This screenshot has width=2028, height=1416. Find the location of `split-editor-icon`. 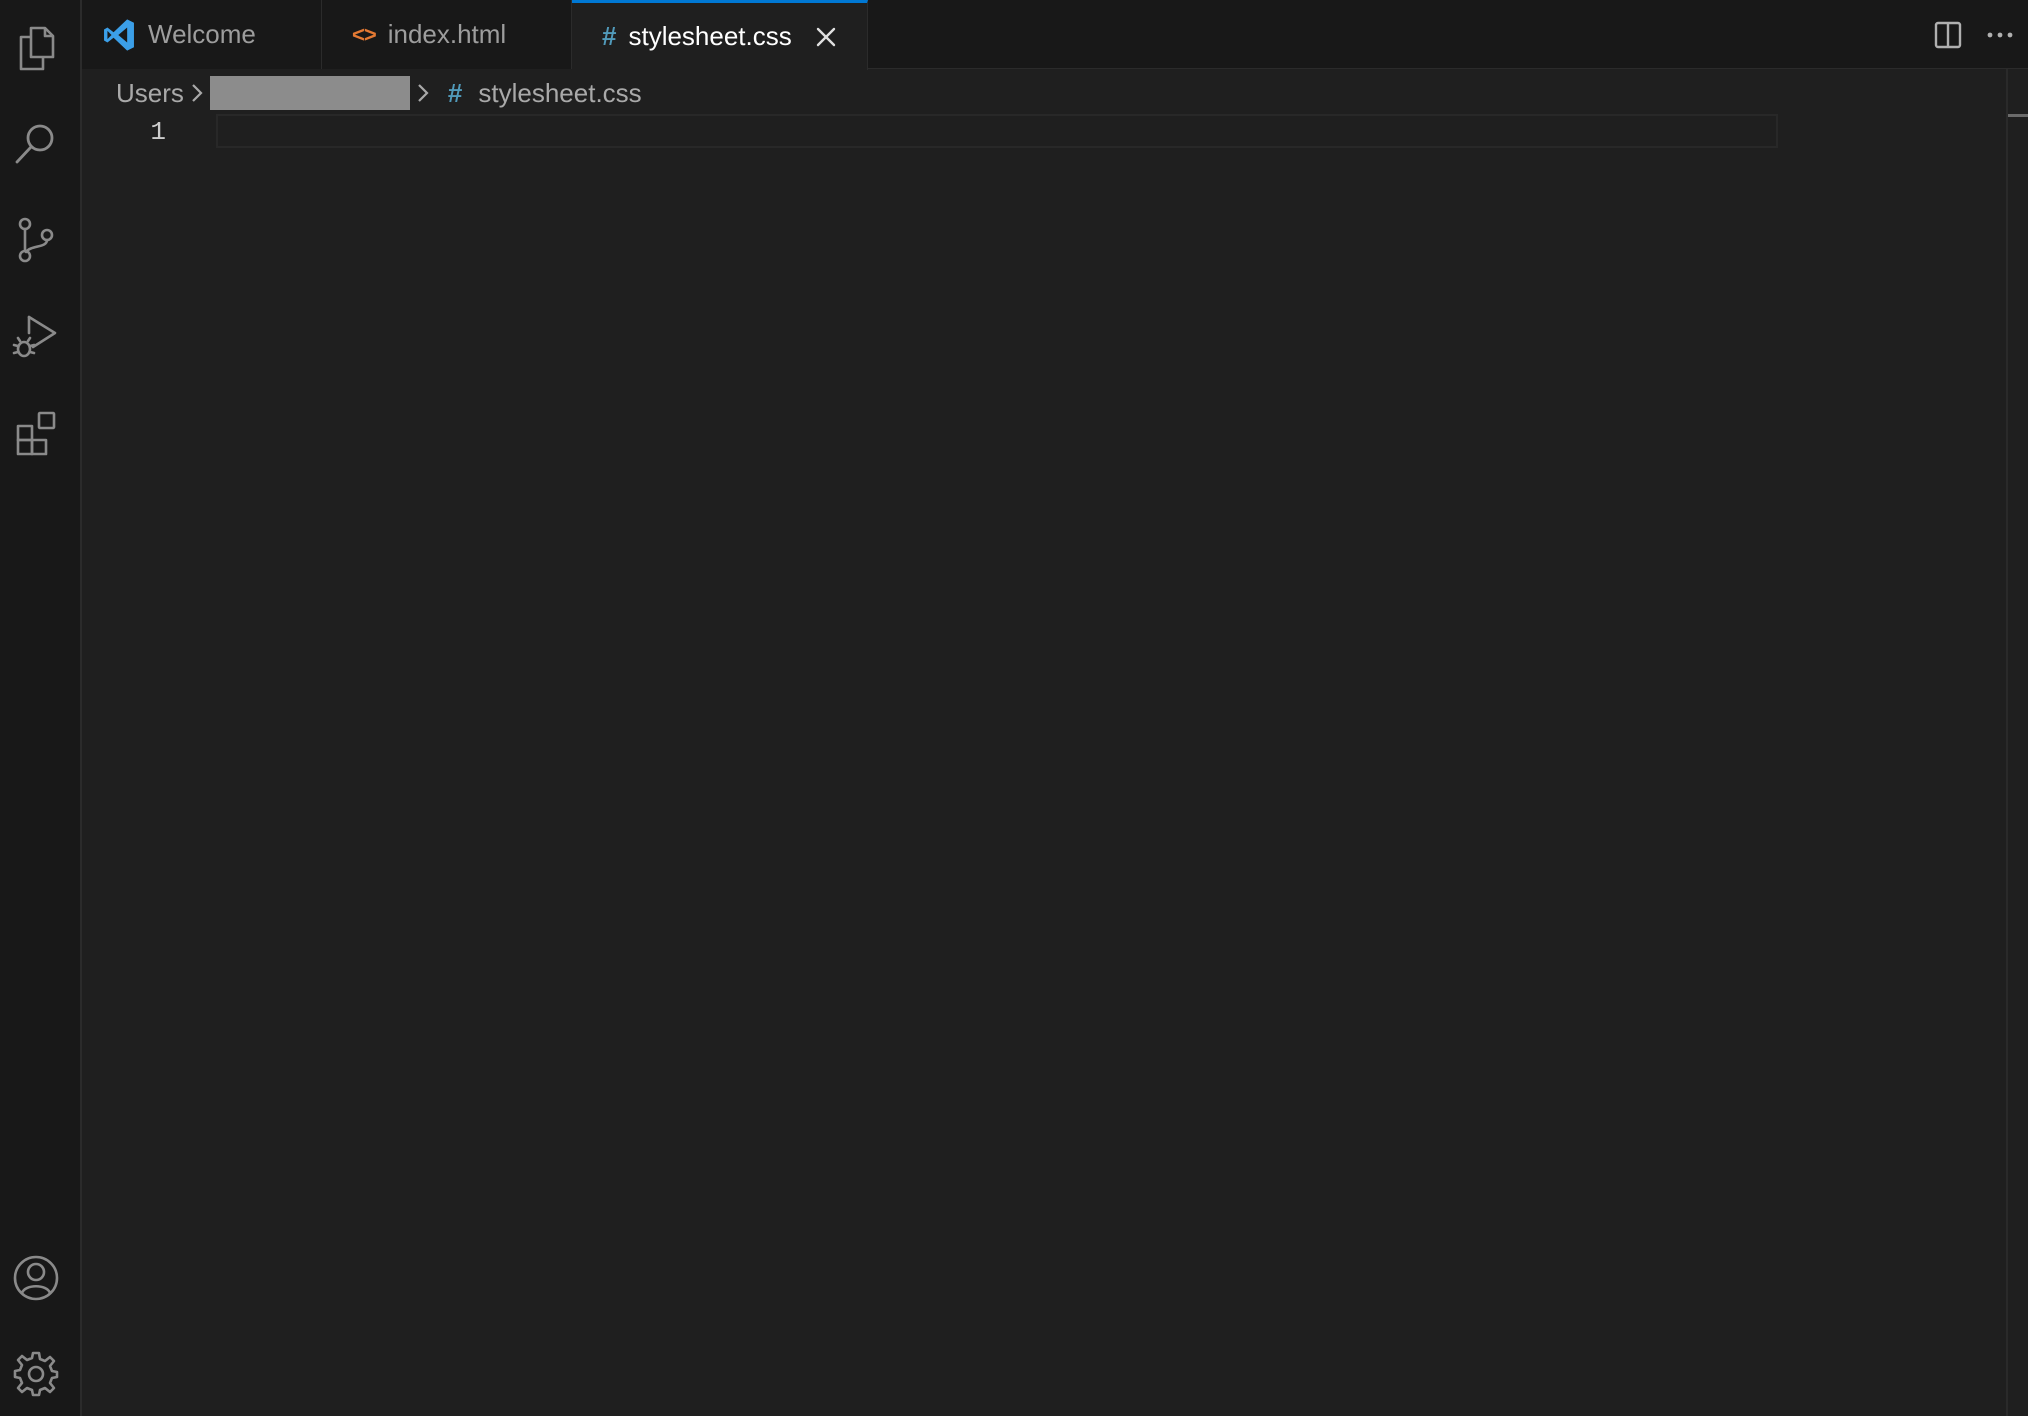

split-editor-icon is located at coordinates (1948, 35).